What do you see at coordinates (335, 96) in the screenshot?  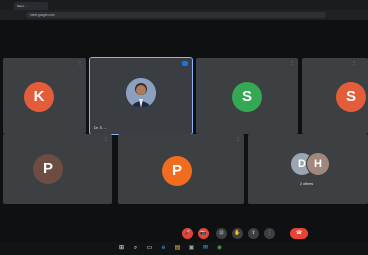 I see `participant-tile-s2: S ⋮` at bounding box center [335, 96].